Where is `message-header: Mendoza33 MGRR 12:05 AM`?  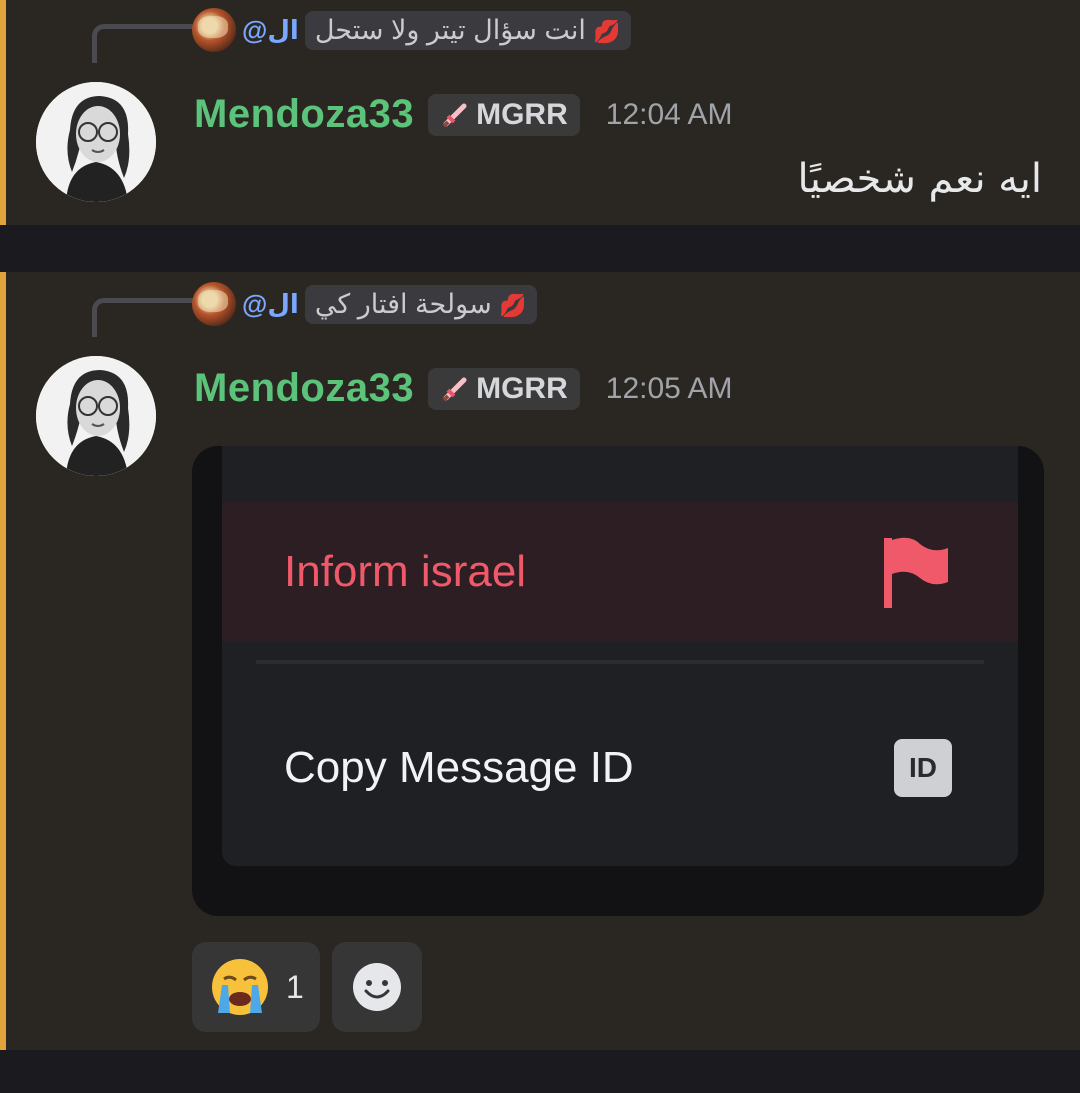 message-header: Mendoza33 MGRR 12:05 AM is located at coordinates (463, 388).